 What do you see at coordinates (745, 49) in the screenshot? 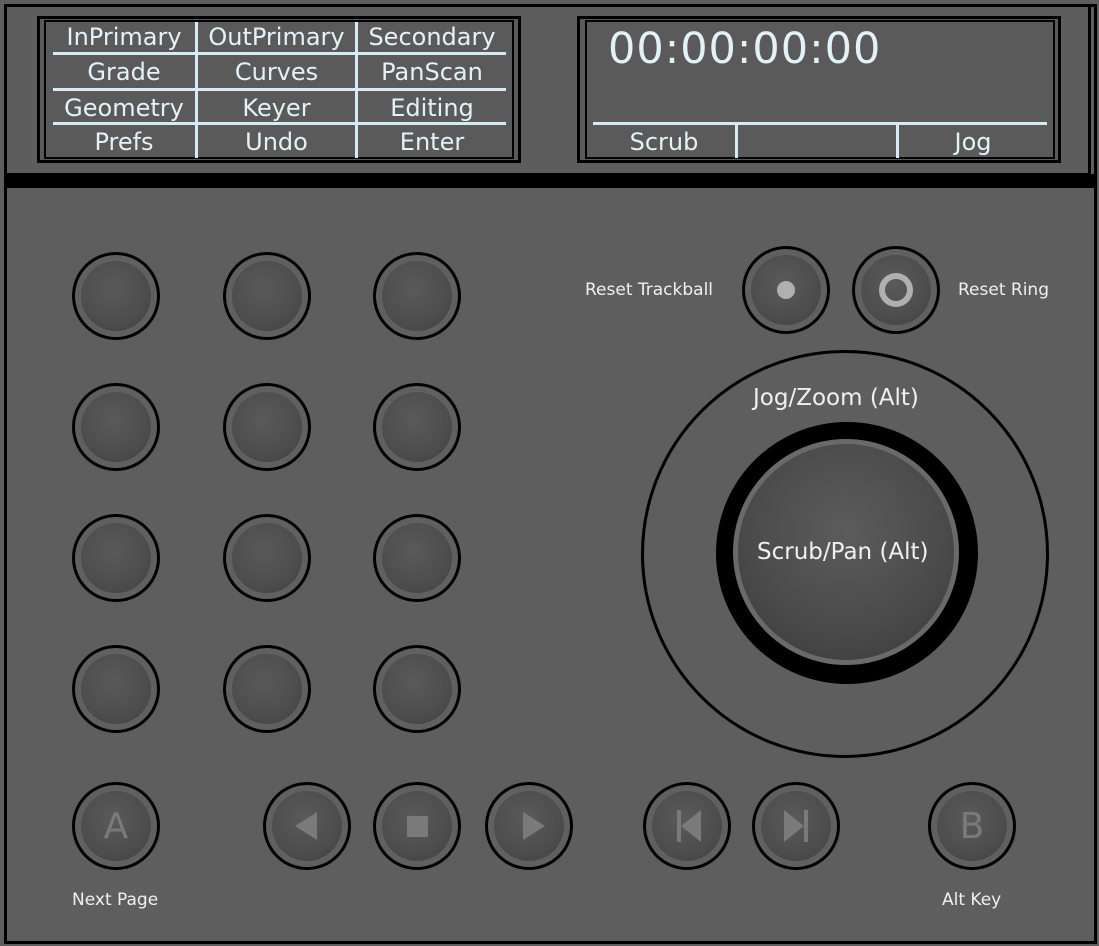
I see `timecode-readout: 00:00:00:00` at bounding box center [745, 49].